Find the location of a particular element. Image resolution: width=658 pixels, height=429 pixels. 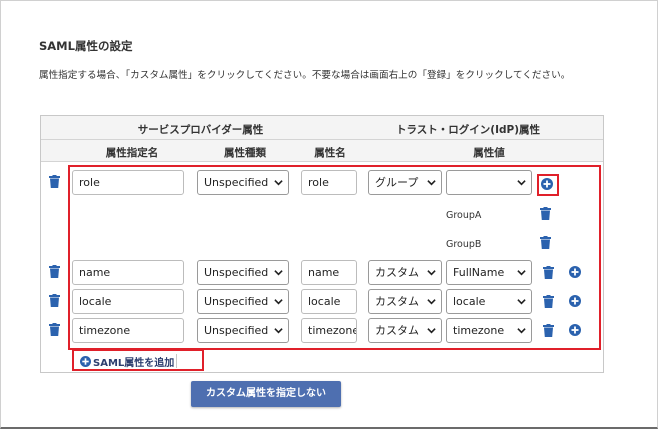

add-saml-attribute-button: SAML属性を追加 is located at coordinates (138, 360).